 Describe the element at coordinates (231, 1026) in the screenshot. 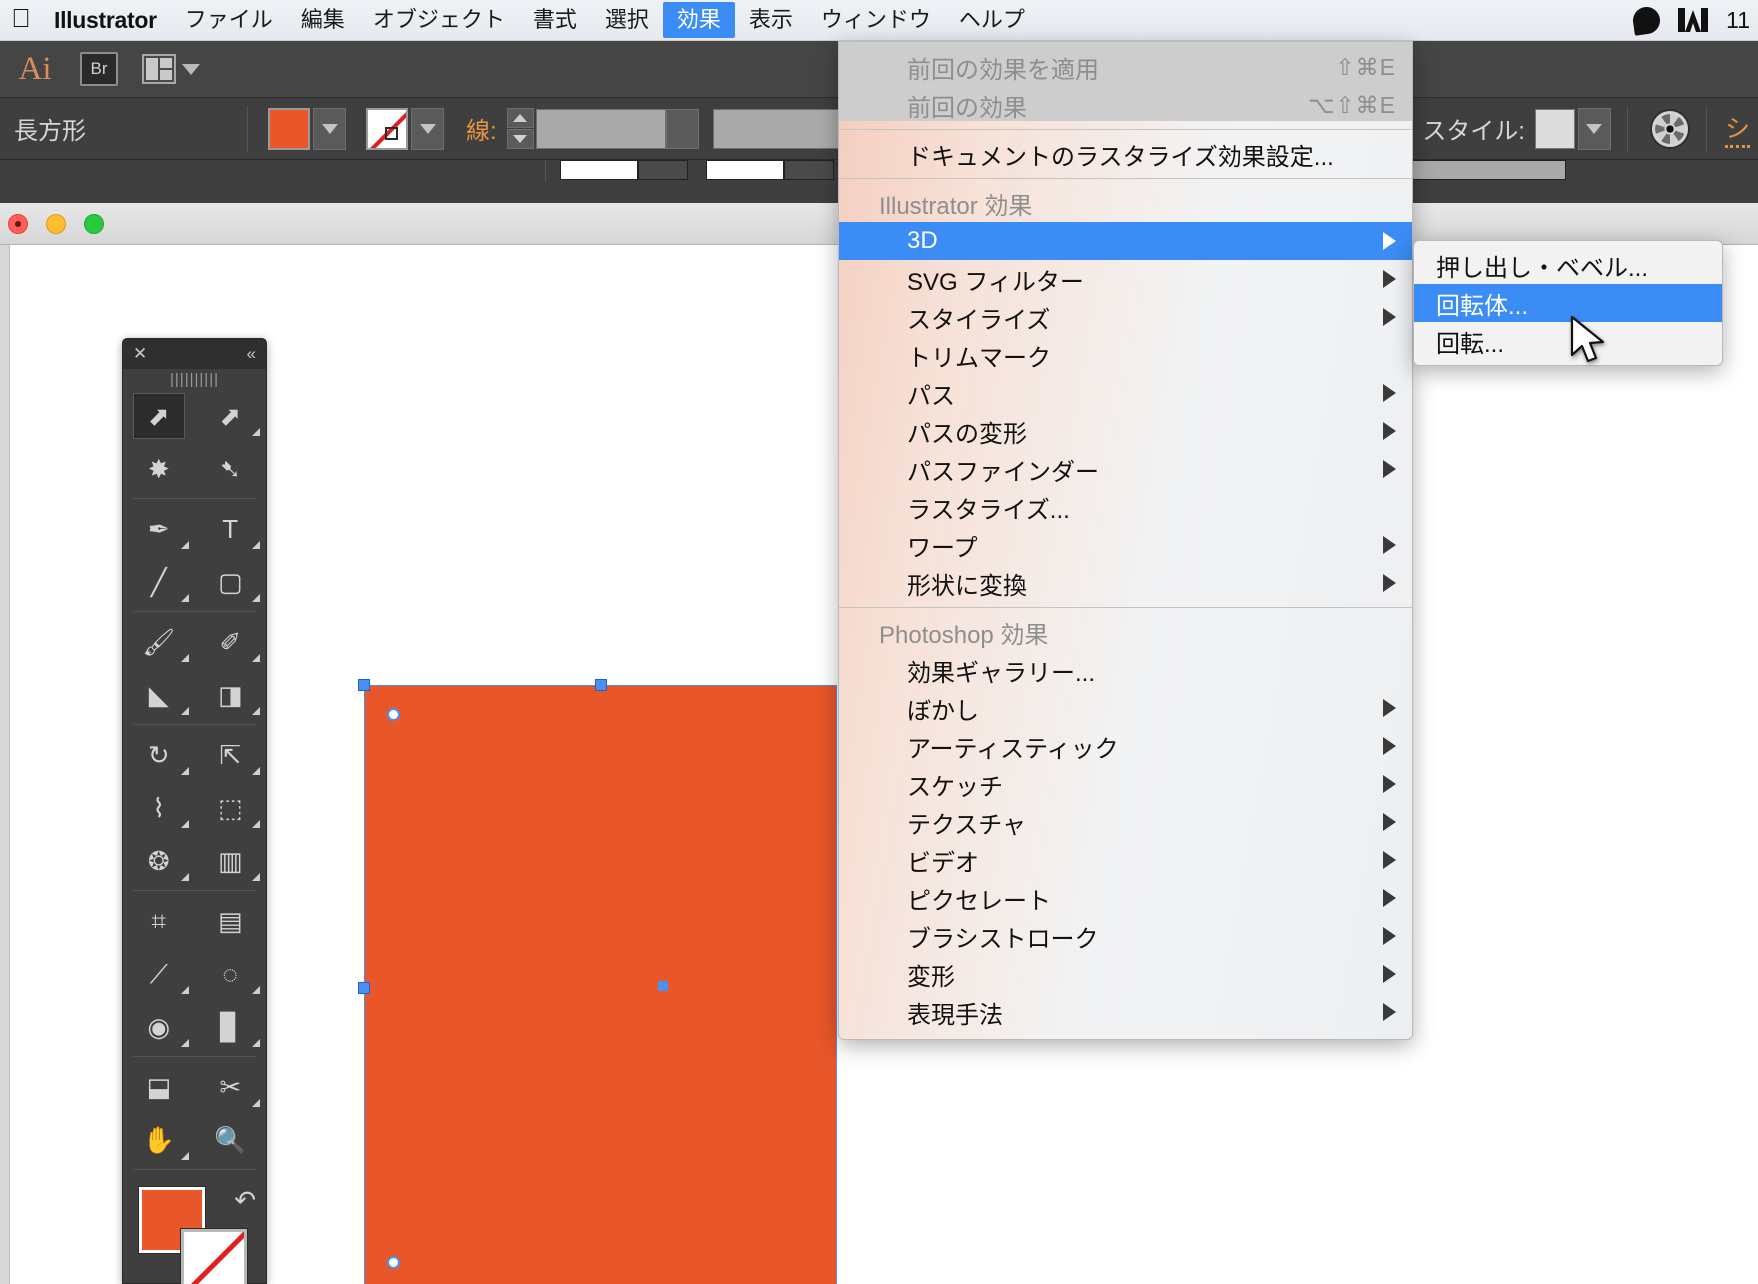

I see `tool-column-chart-tool: ▊` at that location.